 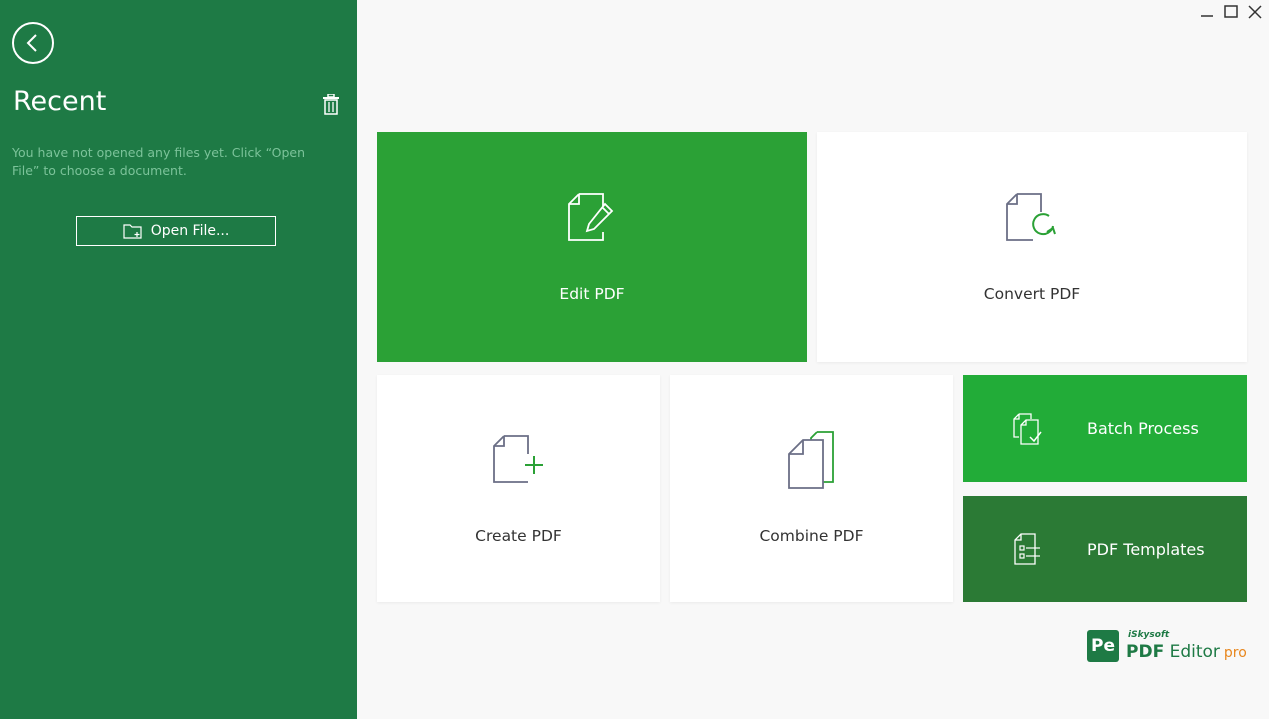 I want to click on combine-pdf-tile: Combine PDF, so click(x=811, y=488).